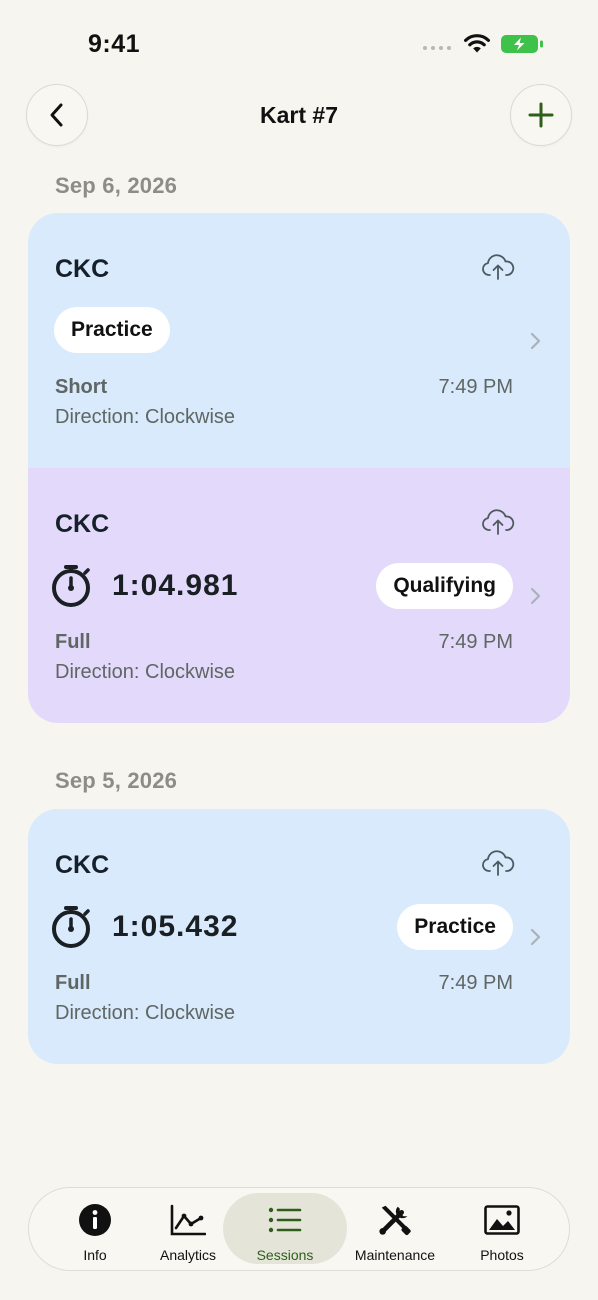 The height and width of the screenshot is (1300, 598). Describe the element at coordinates (116, 780) in the screenshot. I see `date-header: Sep 5, 2026` at that location.